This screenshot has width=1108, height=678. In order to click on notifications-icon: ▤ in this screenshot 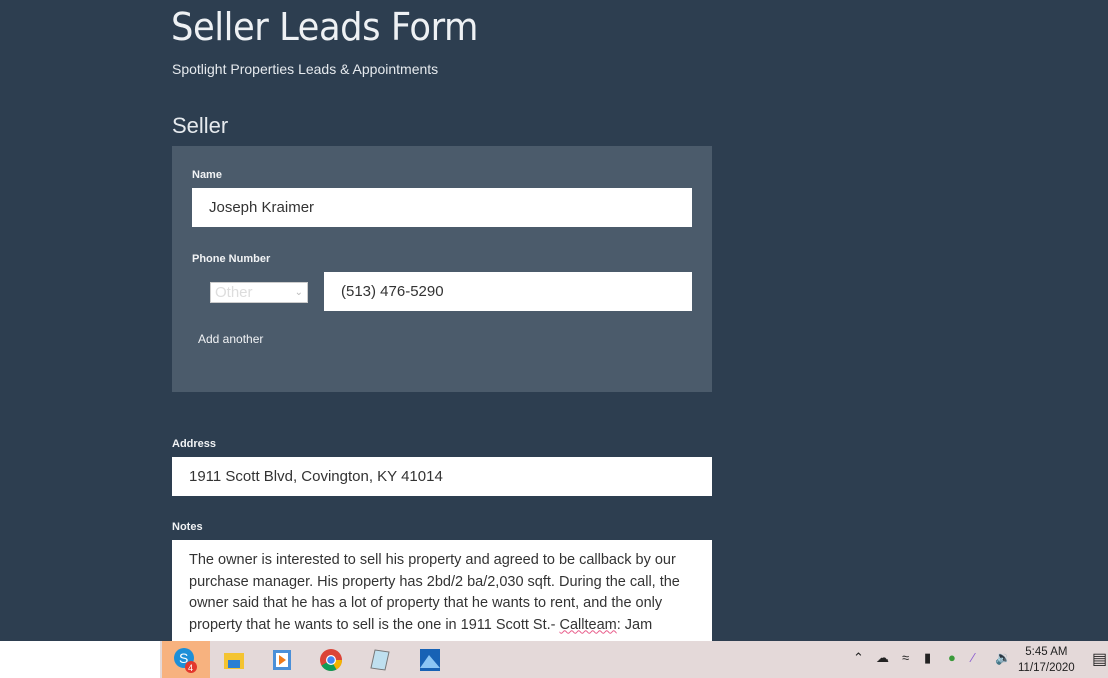, I will do `click(1099, 659)`.